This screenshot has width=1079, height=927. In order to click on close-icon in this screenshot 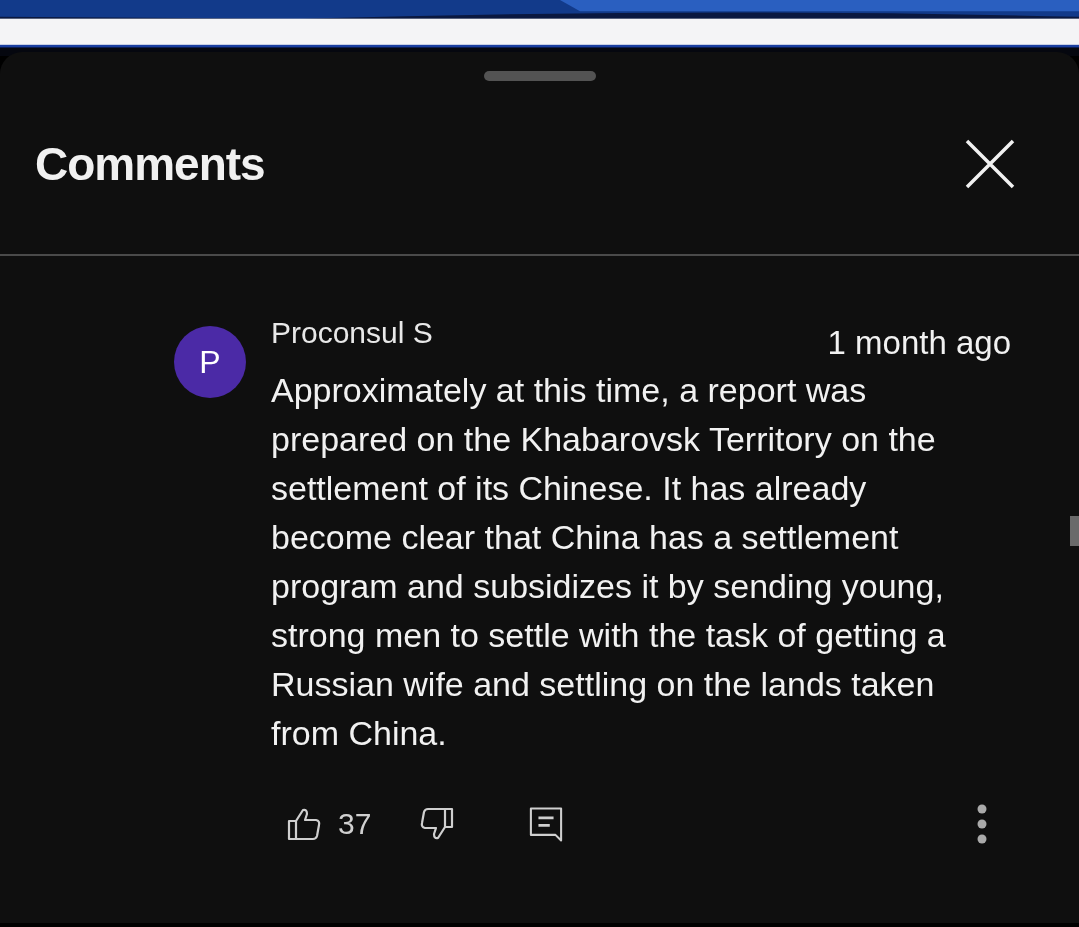, I will do `click(990, 164)`.